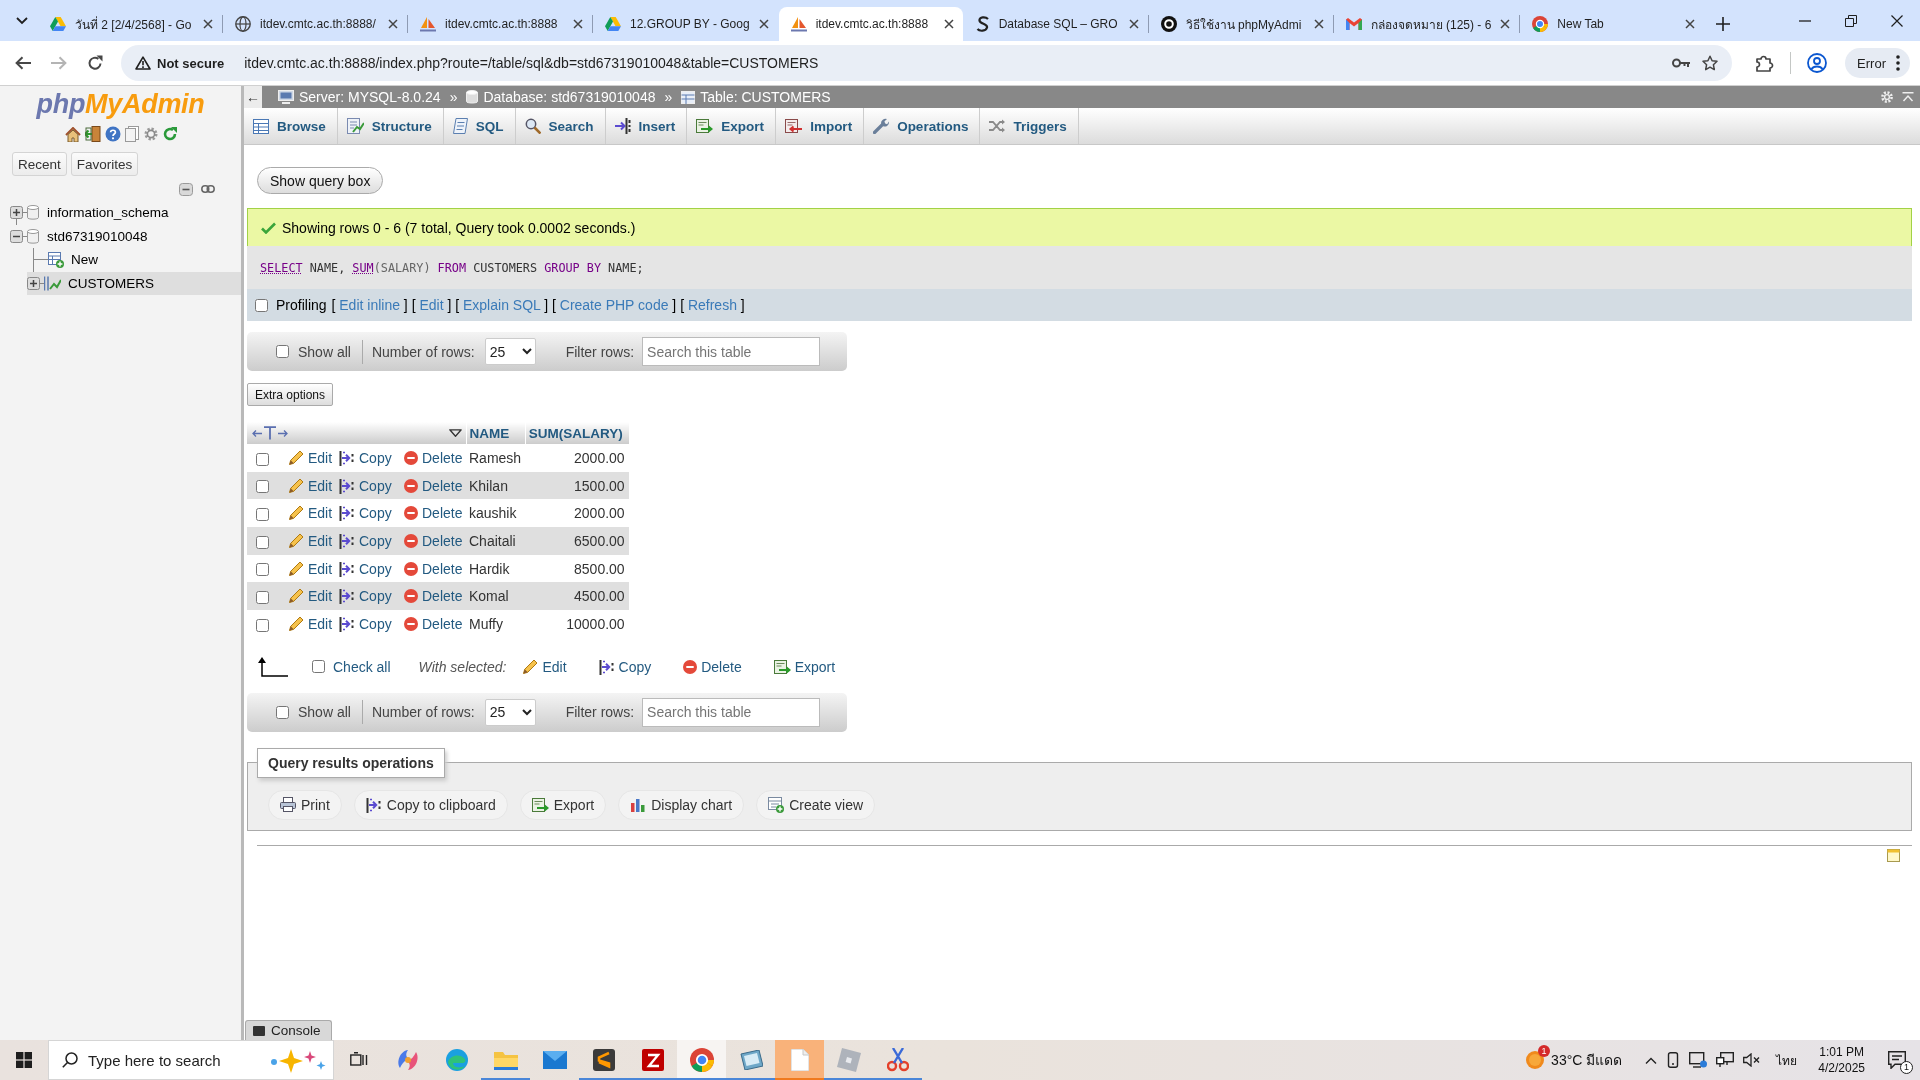  Describe the element at coordinates (104, 164) in the screenshot. I see `favorites-button: Favorites` at that location.